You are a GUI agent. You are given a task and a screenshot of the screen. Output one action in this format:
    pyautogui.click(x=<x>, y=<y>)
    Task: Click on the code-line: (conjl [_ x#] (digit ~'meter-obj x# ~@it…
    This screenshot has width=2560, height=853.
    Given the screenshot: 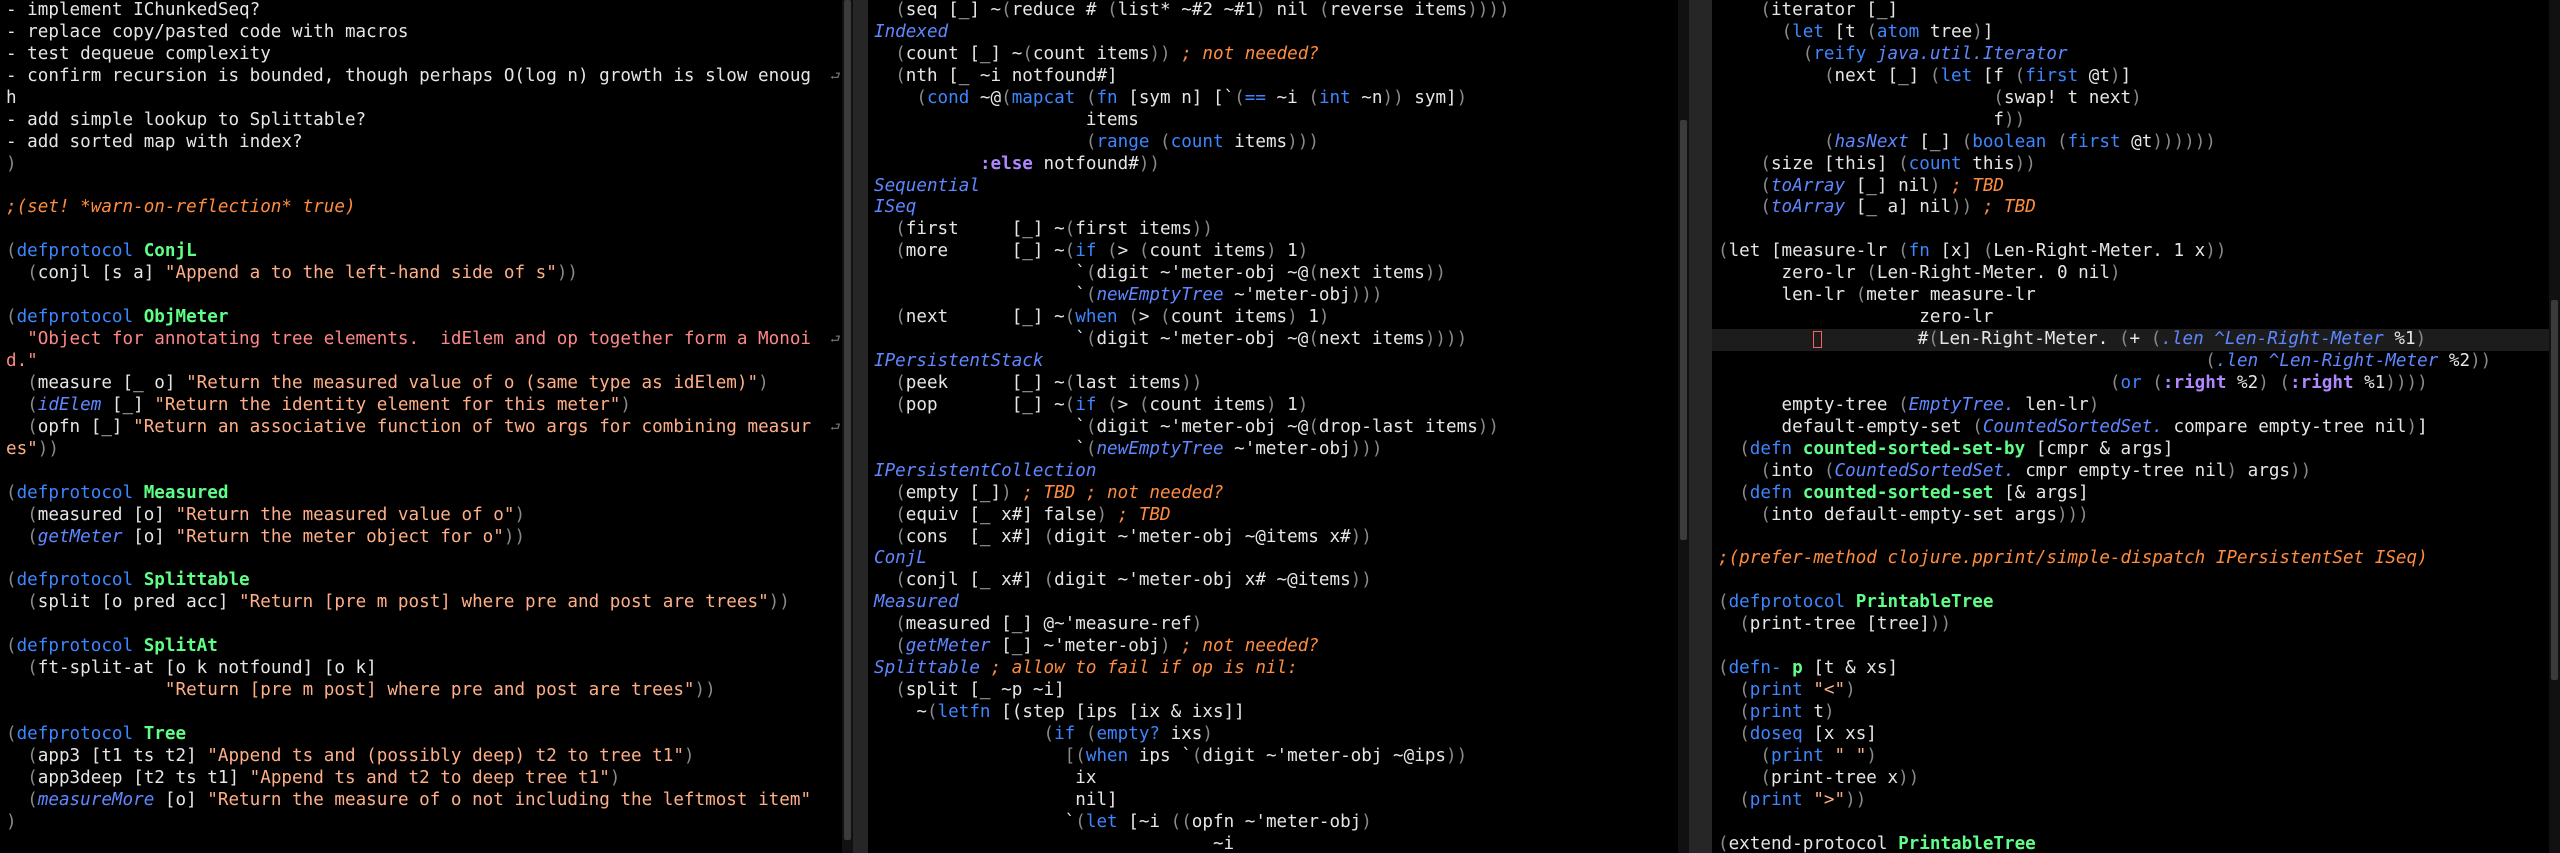 What is the action you would take?
    pyautogui.click(x=1278, y=581)
    